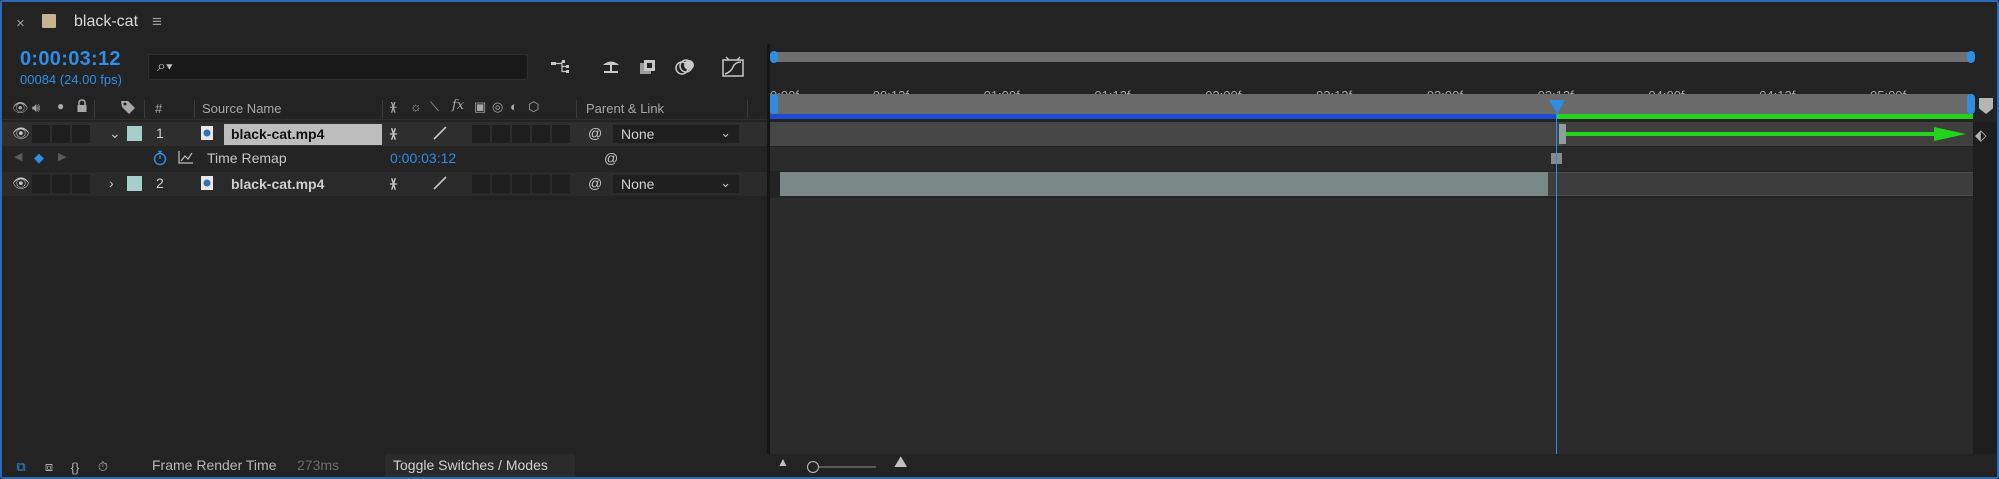  What do you see at coordinates (1556, 279) in the screenshot?
I see `playhead-line` at bounding box center [1556, 279].